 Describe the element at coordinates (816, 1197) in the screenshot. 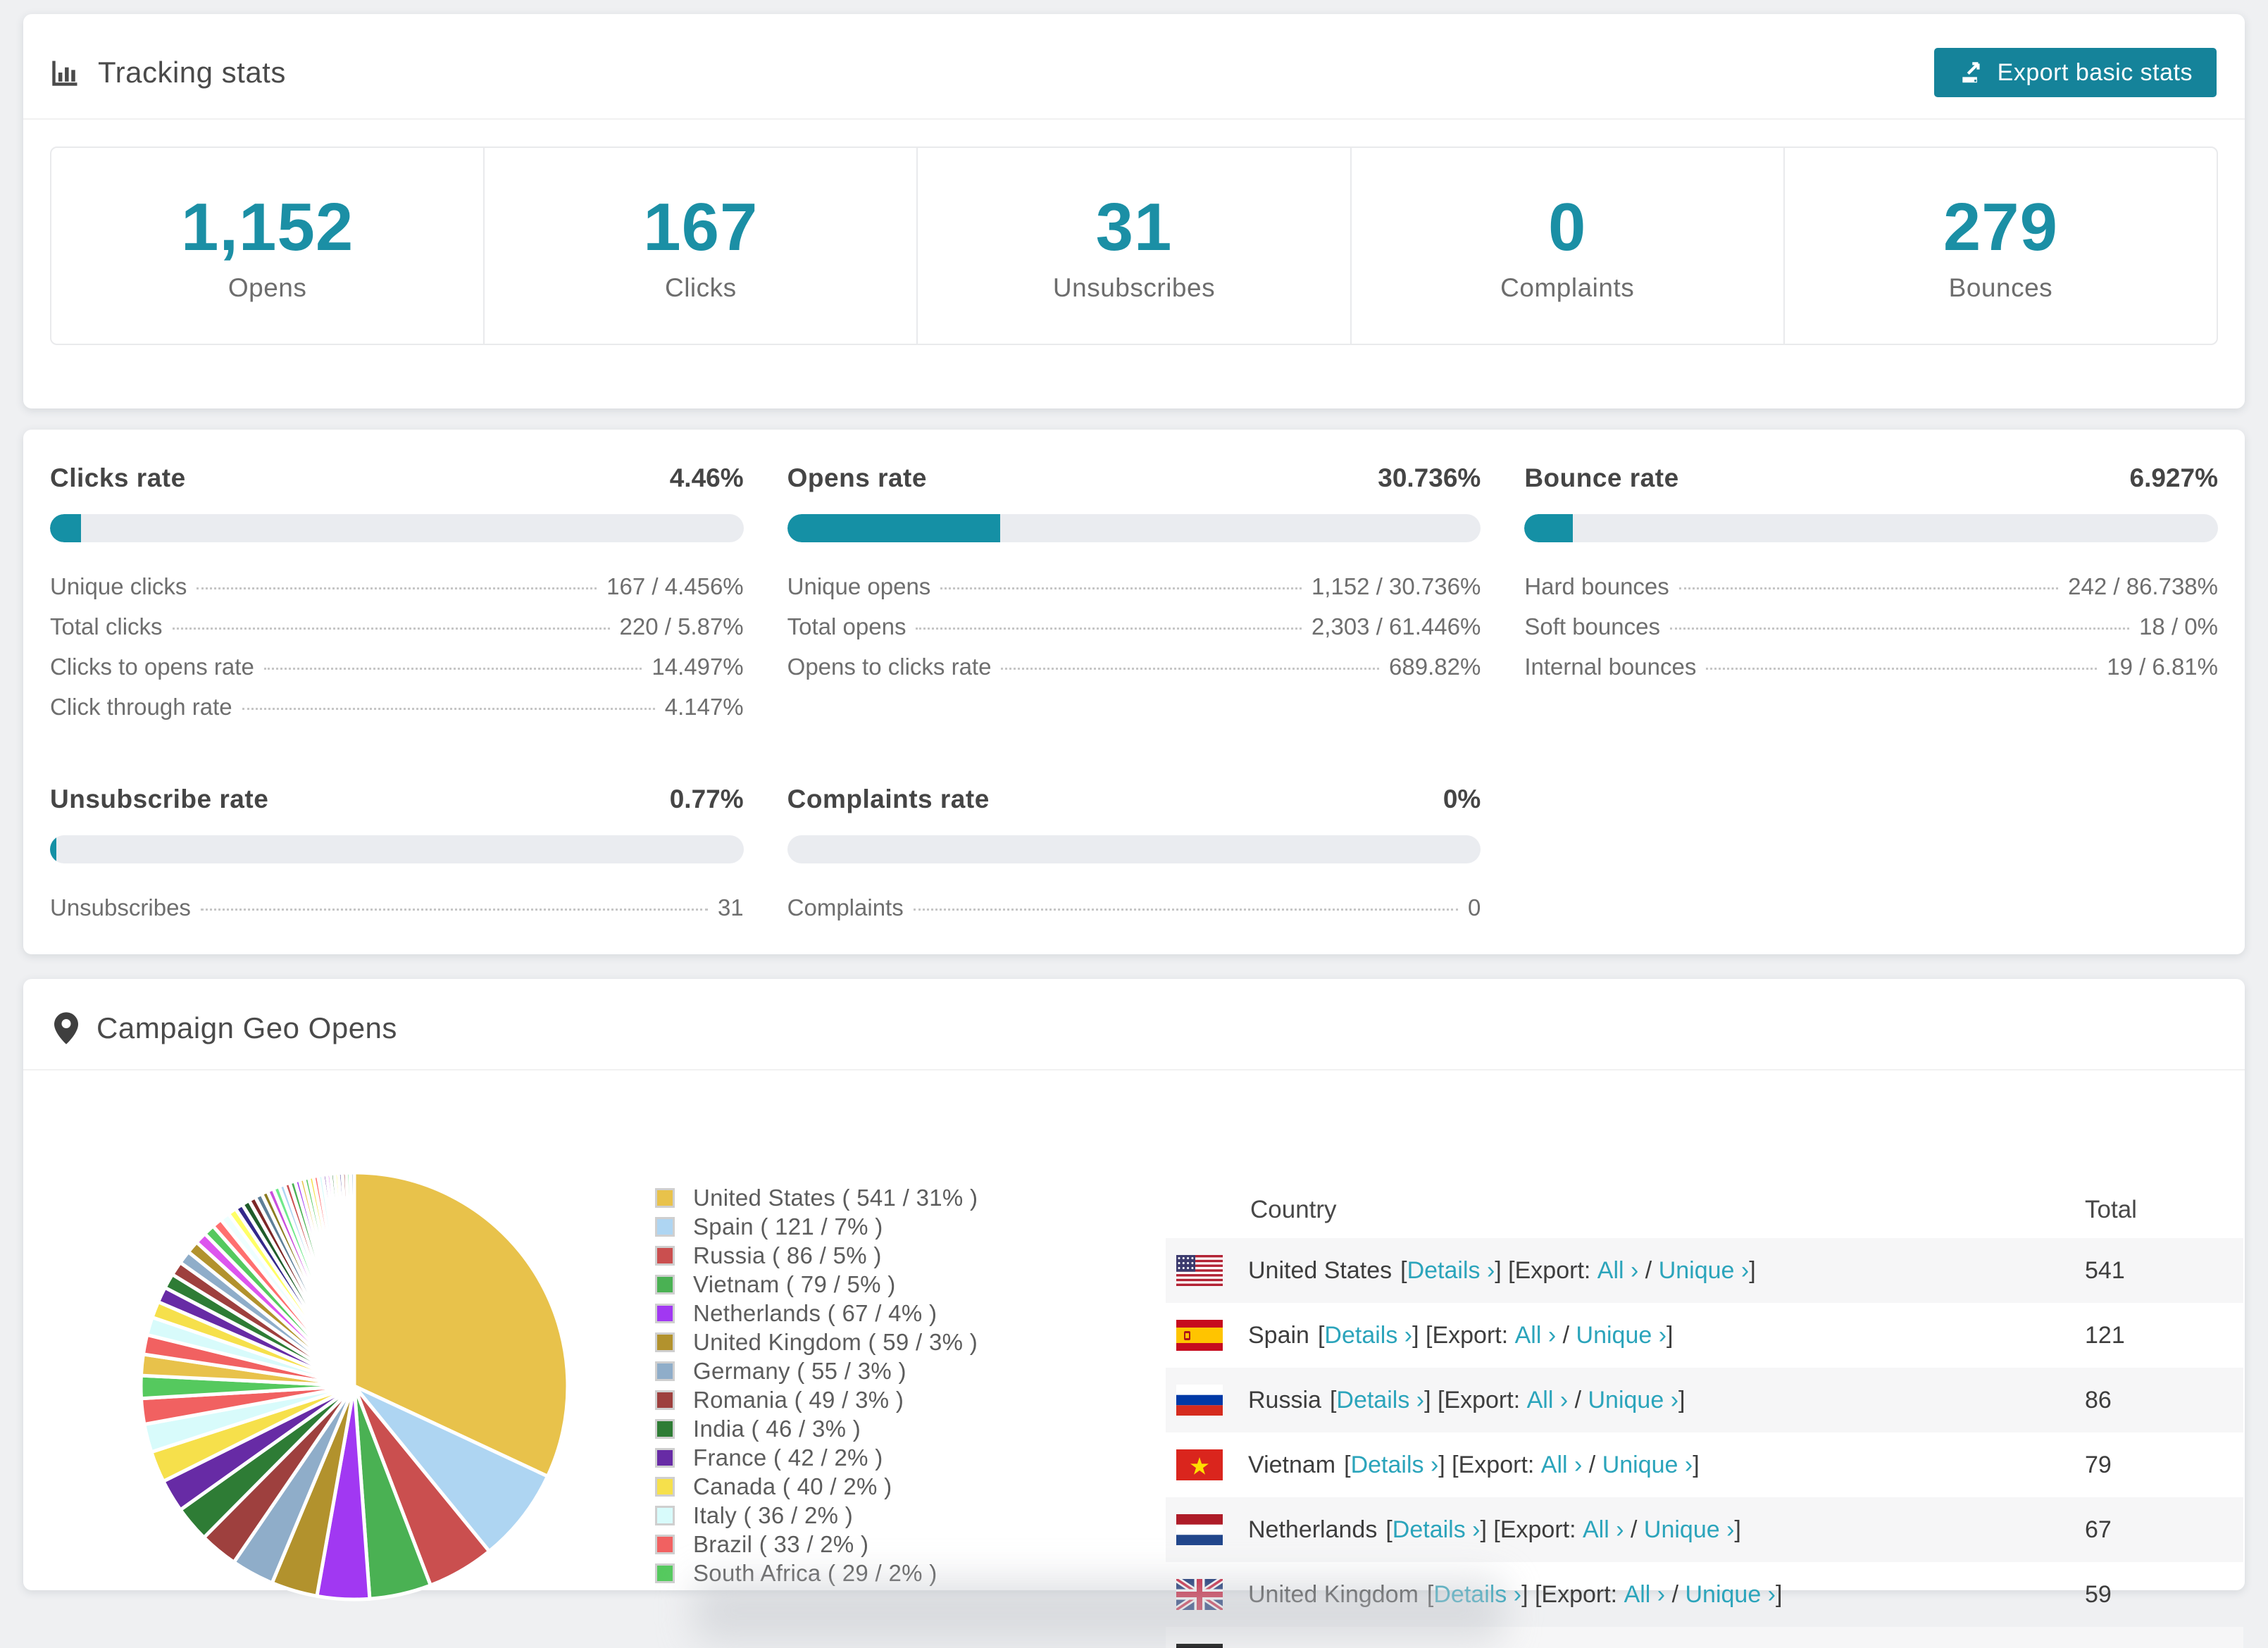

I see `legend-item: United States ( 541 / 31% )` at that location.